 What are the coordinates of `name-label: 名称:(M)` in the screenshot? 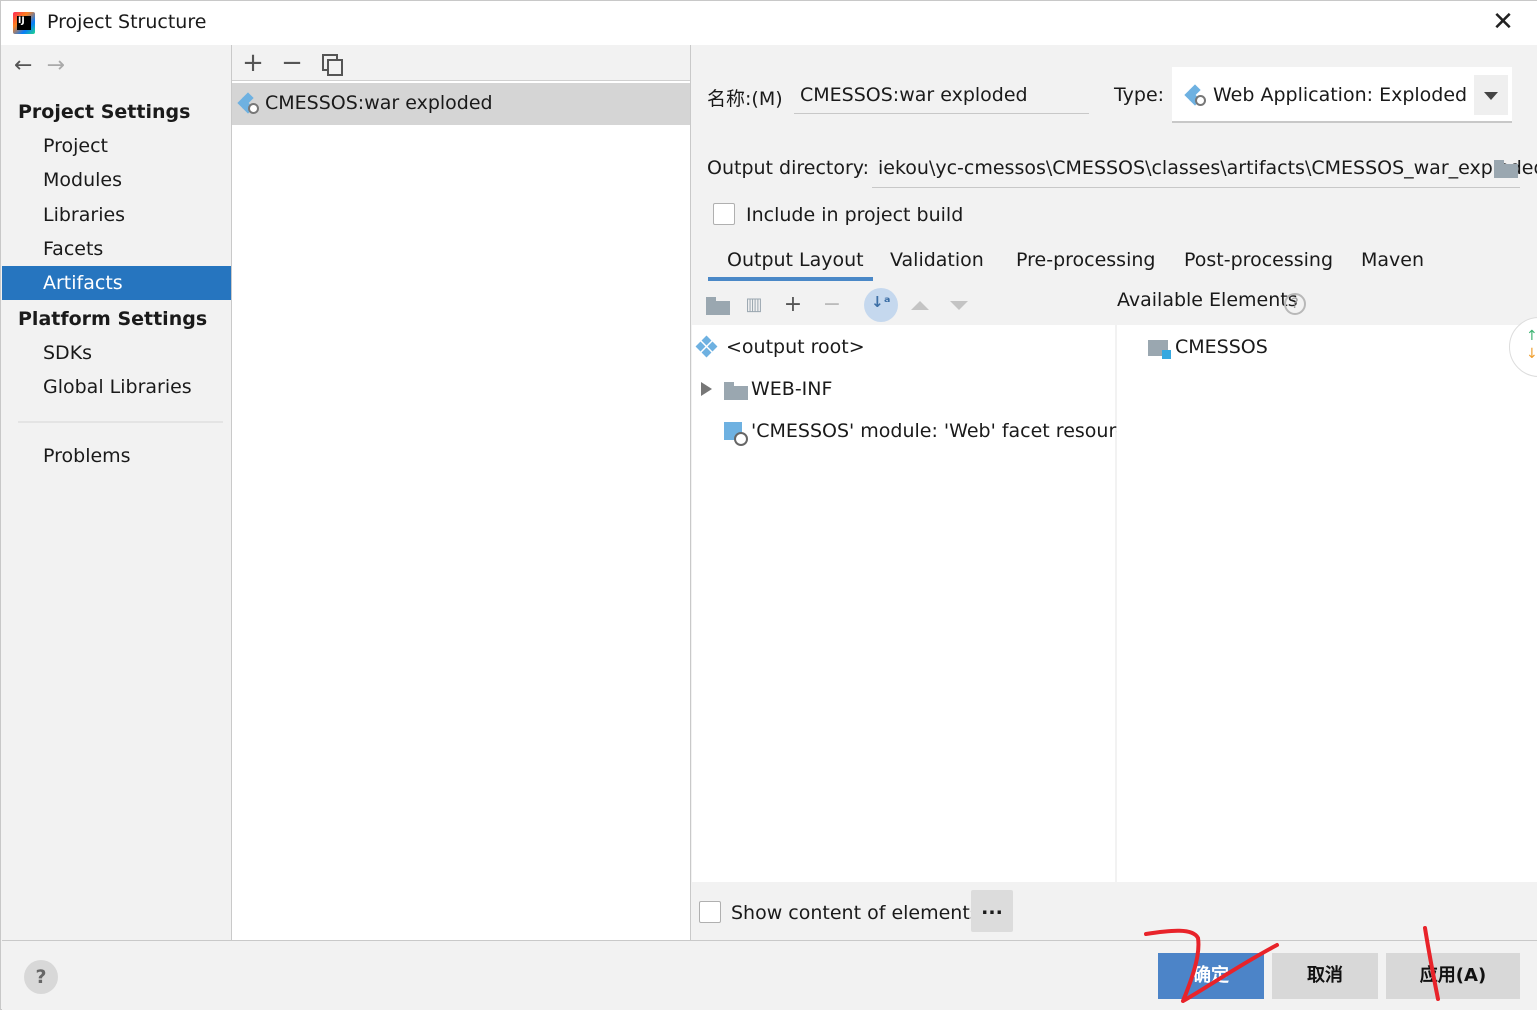 It's located at (745, 99).